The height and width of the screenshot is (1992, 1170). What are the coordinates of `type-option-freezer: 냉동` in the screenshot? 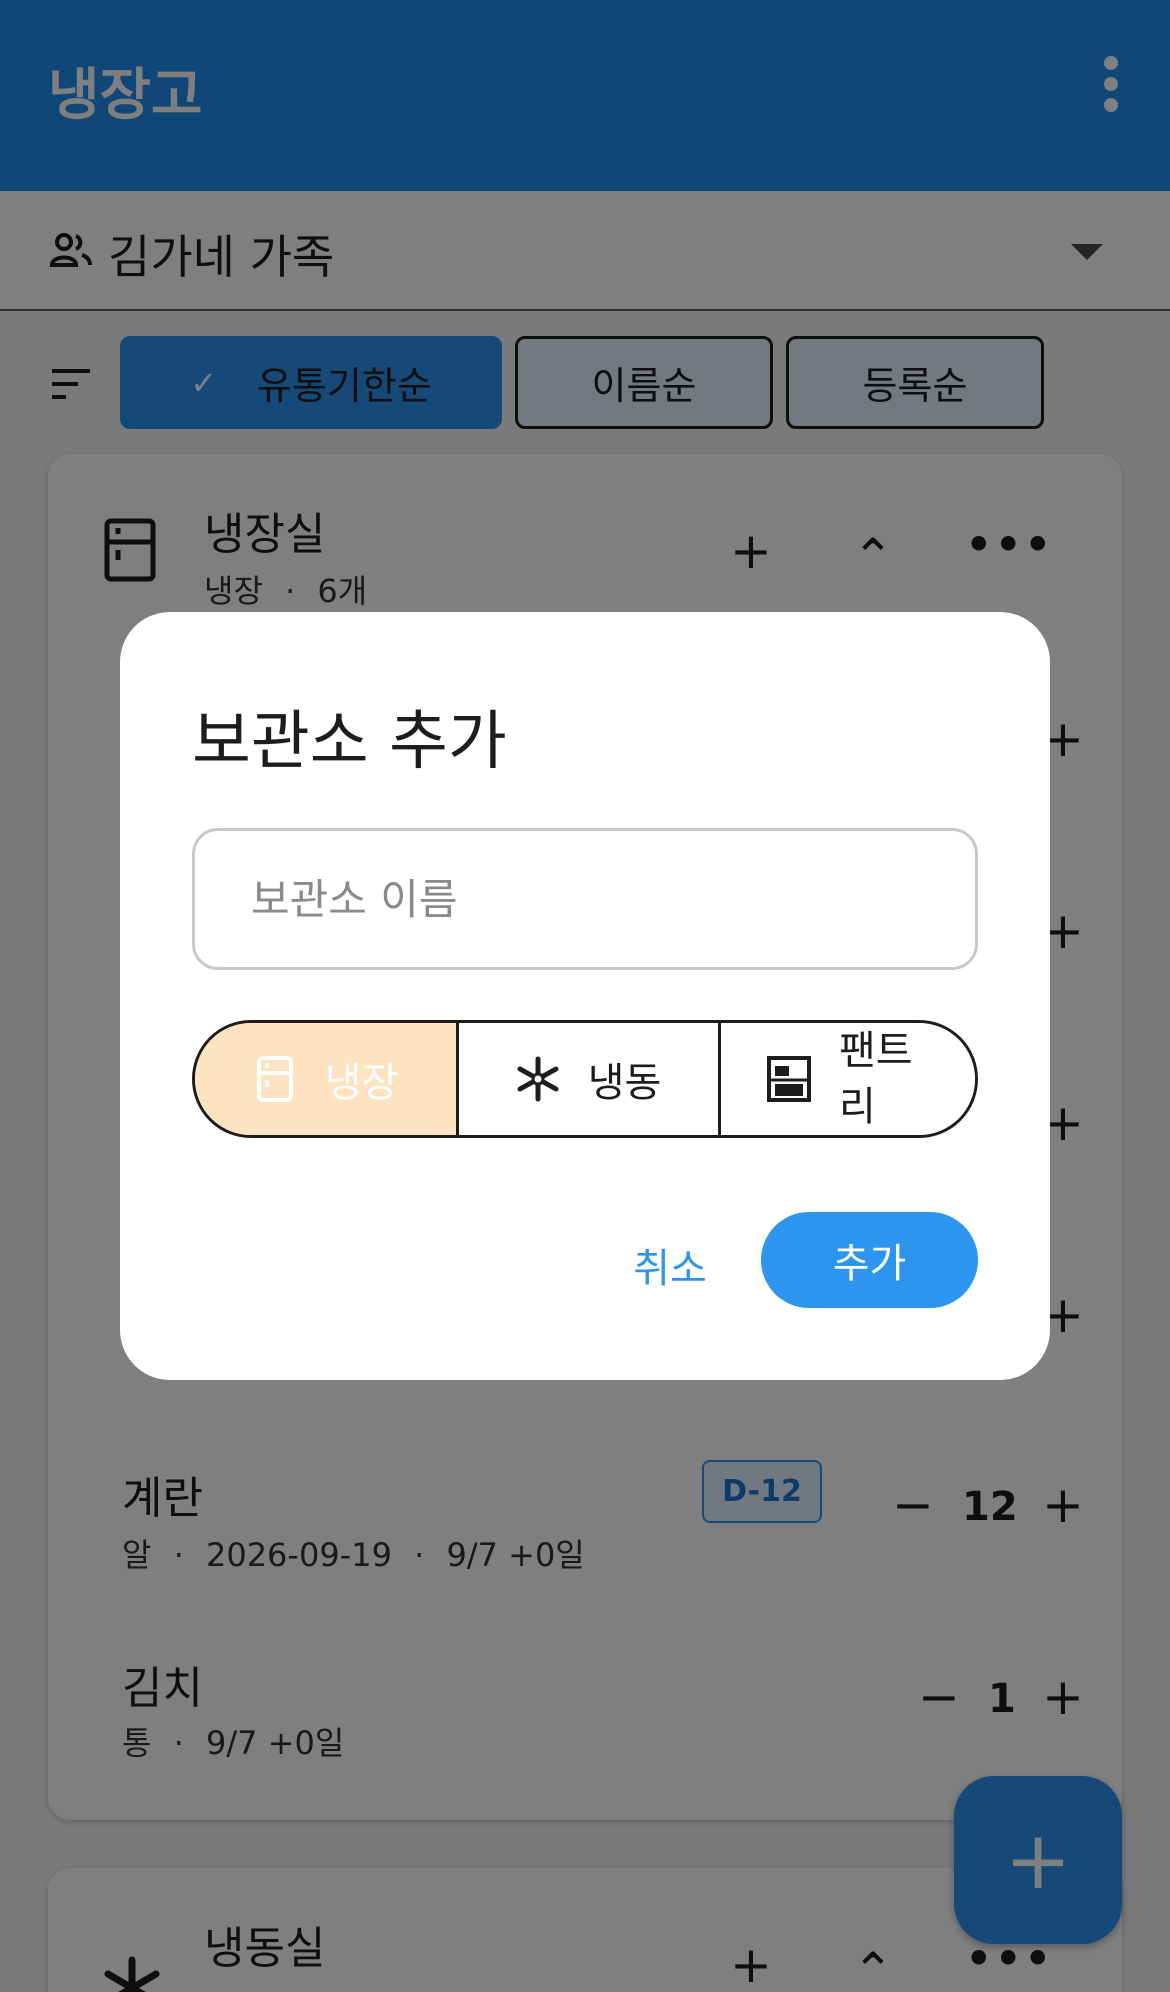 It's located at (587, 1079).